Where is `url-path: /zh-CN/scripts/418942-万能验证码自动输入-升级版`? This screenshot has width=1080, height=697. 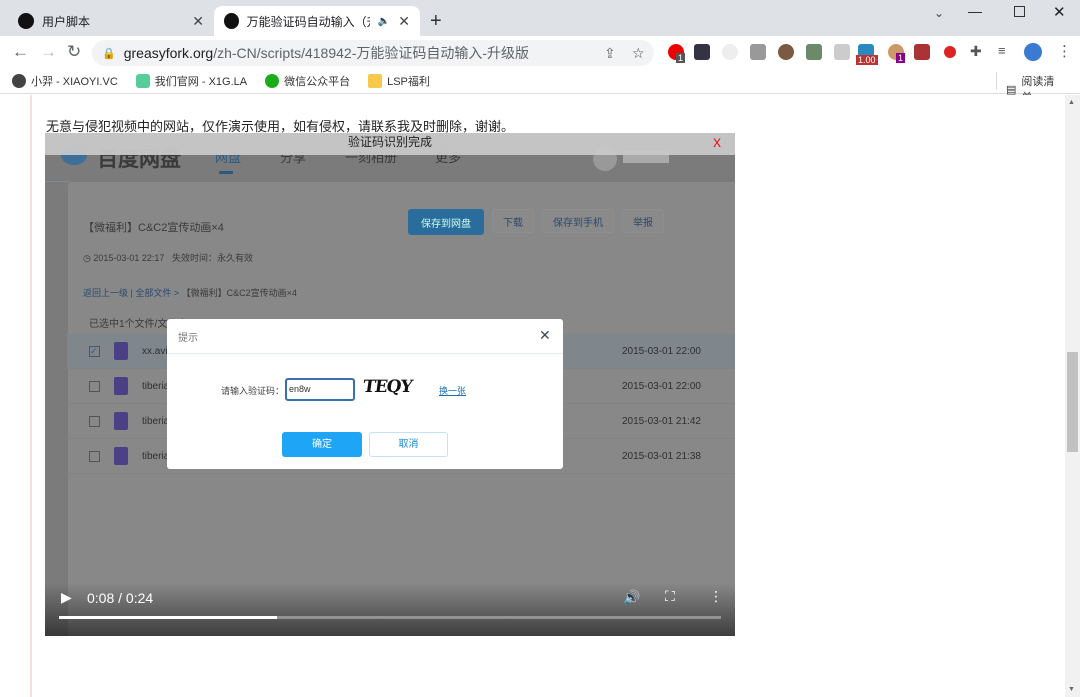 url-path: /zh-CN/scripts/418942-万能验证码自动输入-升级版 is located at coordinates (371, 53).